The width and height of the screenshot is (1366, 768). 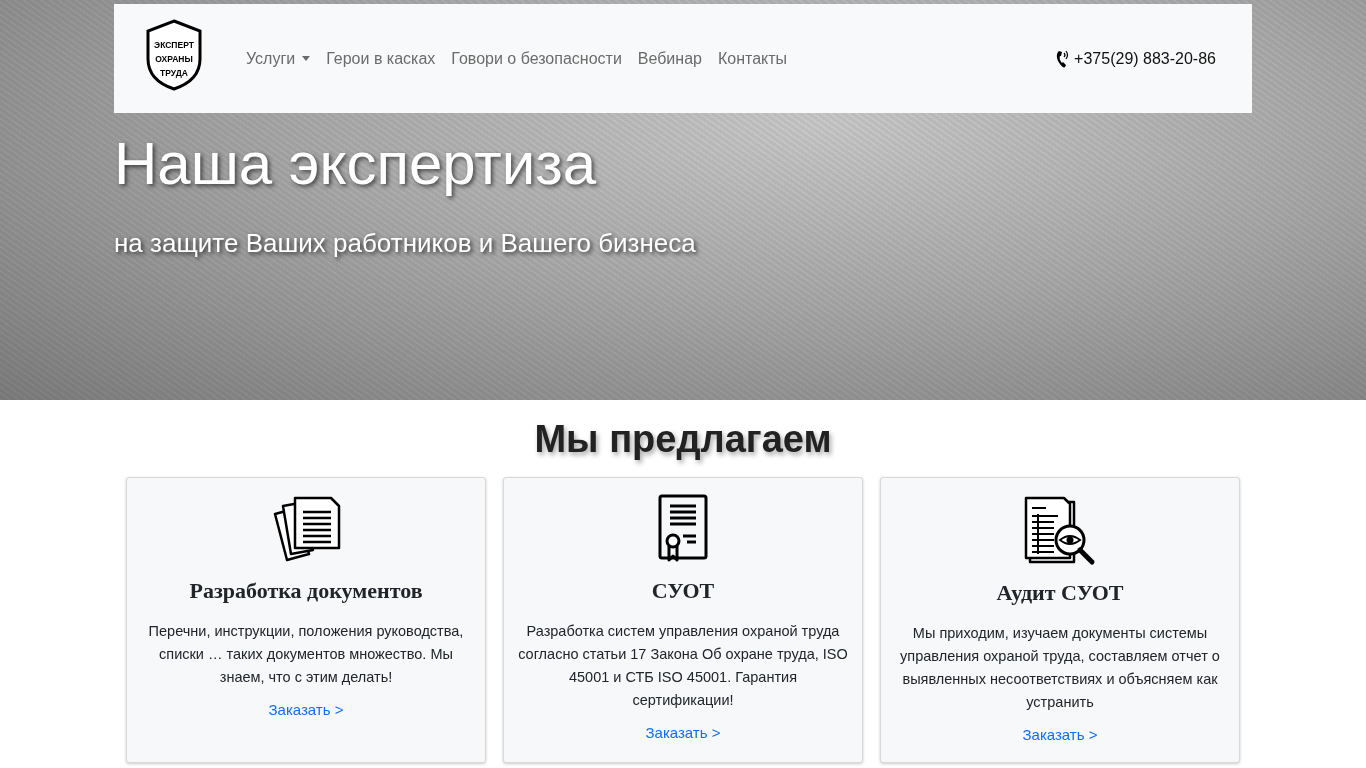 I want to click on shield-icon, so click(x=174, y=54).